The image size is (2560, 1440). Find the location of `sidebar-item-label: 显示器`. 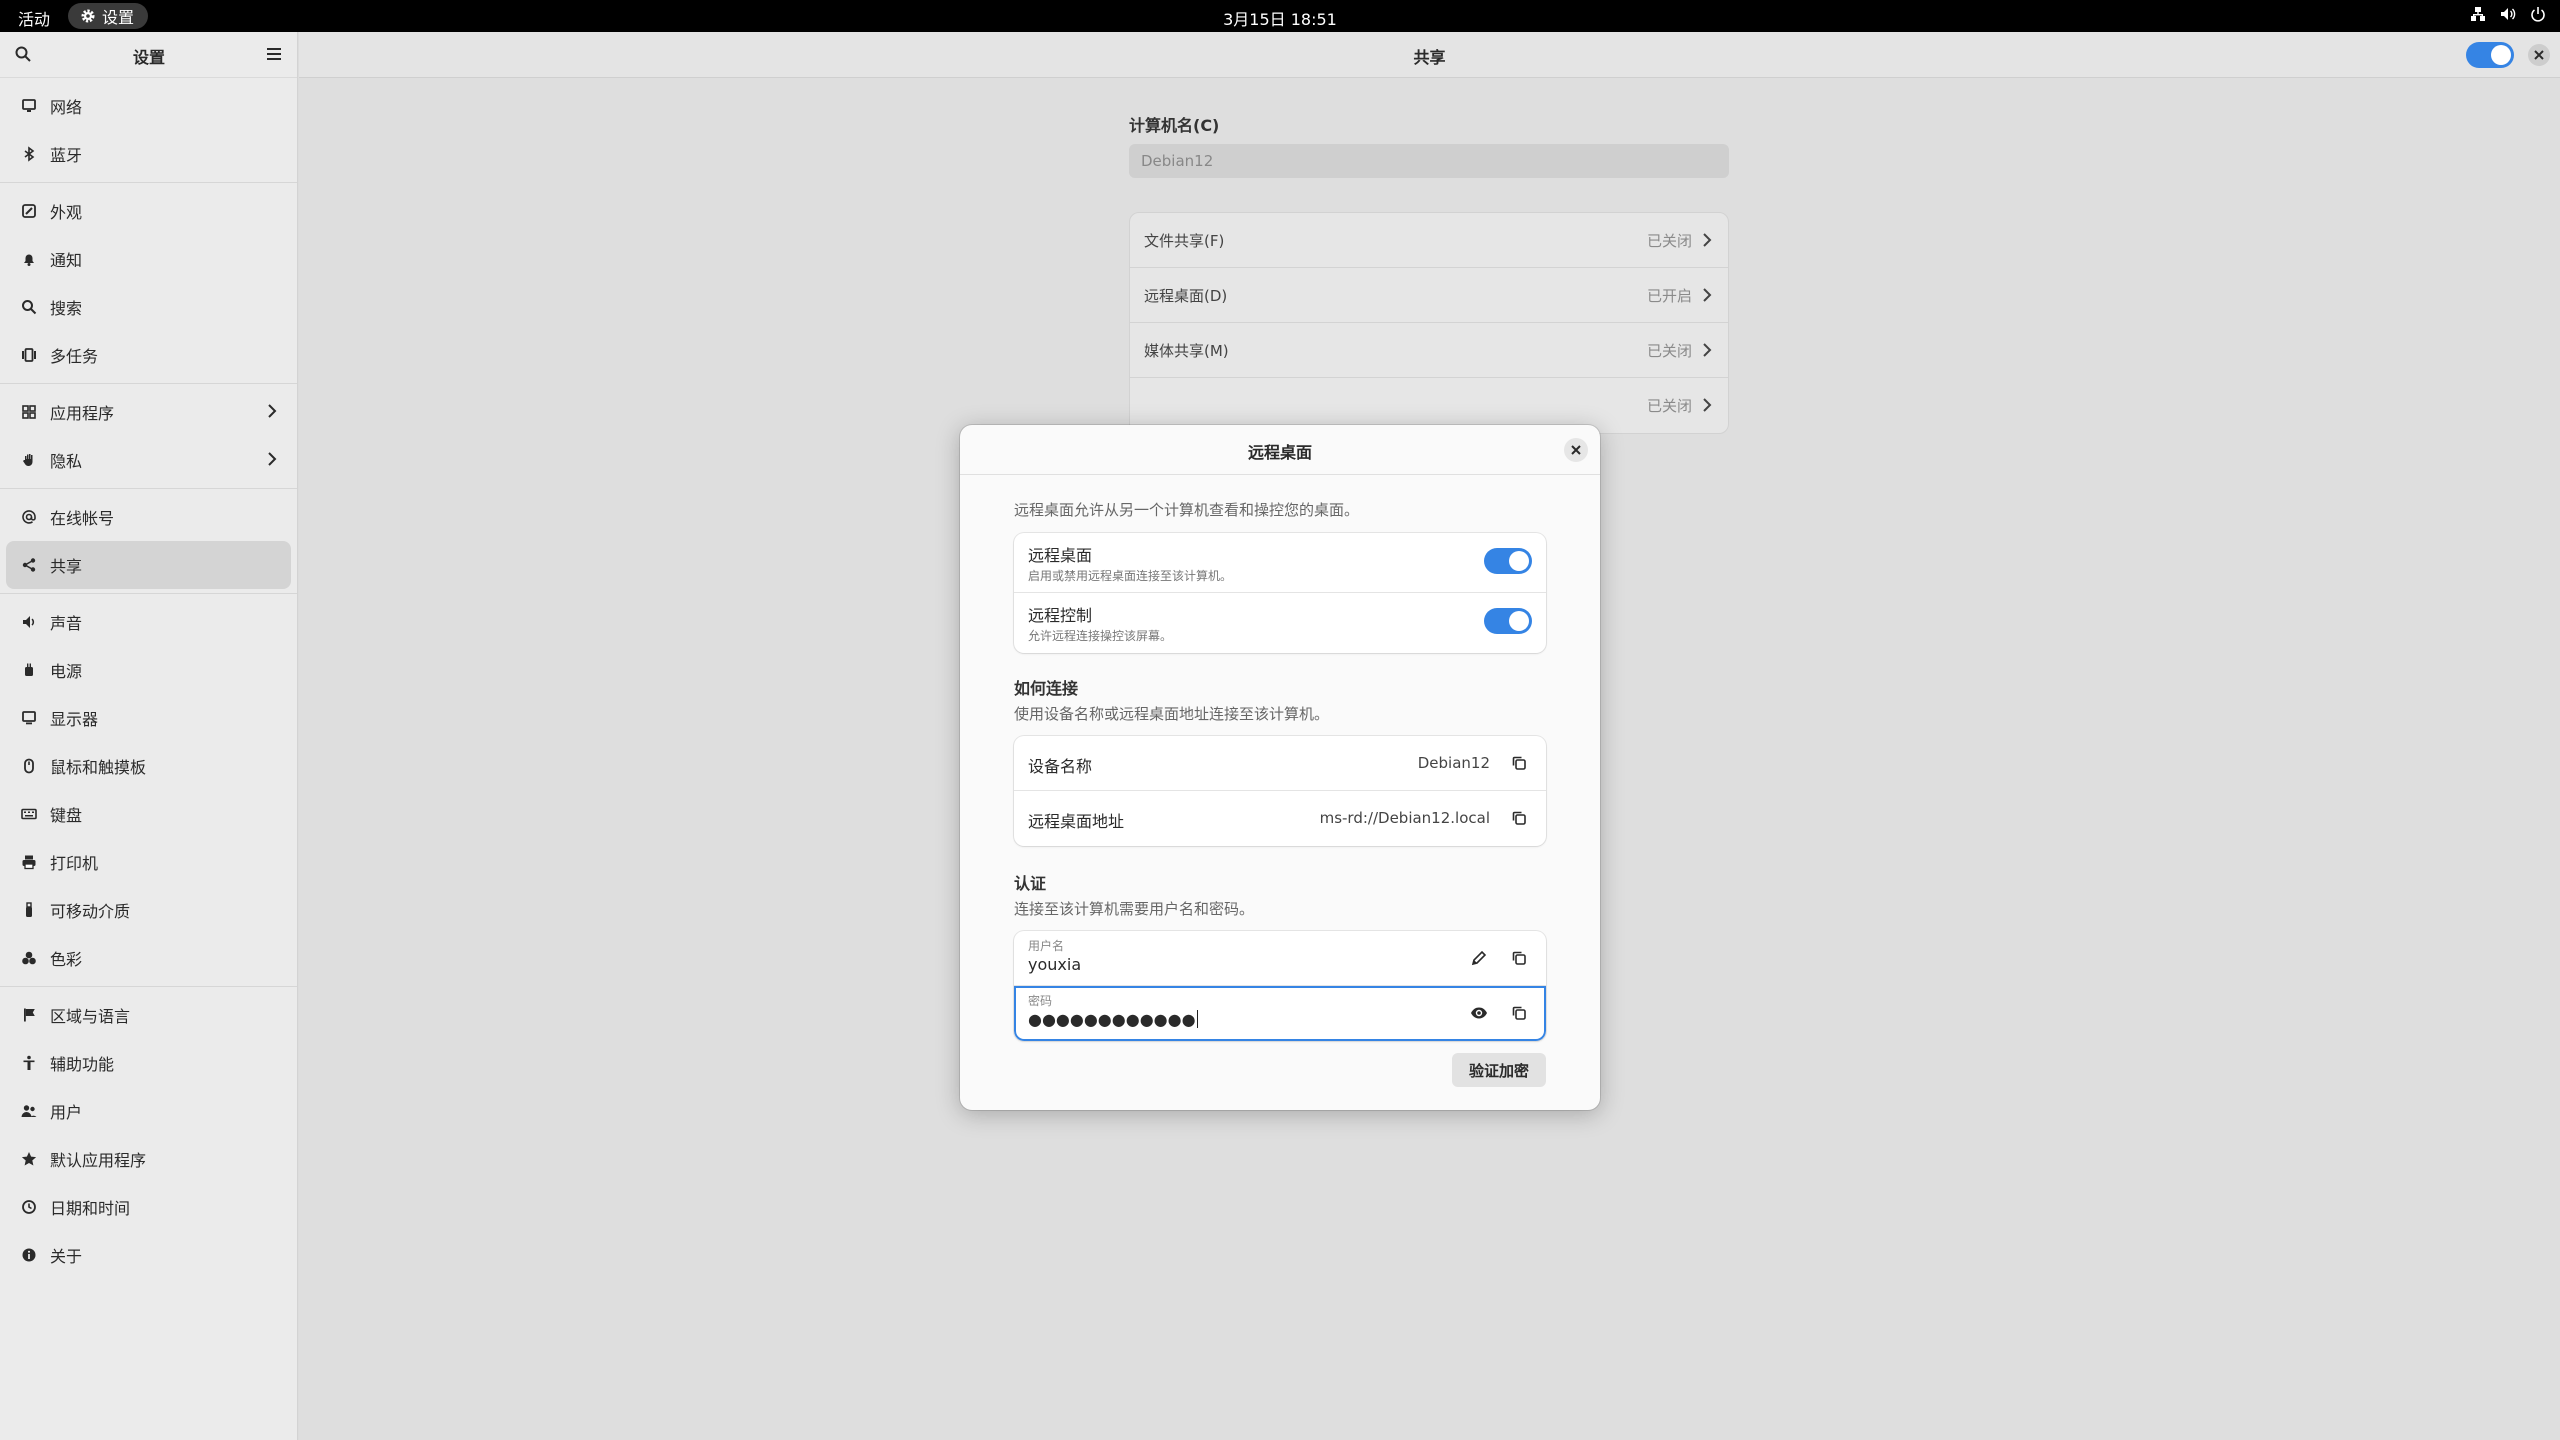

sidebar-item-label: 显示器 is located at coordinates (74, 719).